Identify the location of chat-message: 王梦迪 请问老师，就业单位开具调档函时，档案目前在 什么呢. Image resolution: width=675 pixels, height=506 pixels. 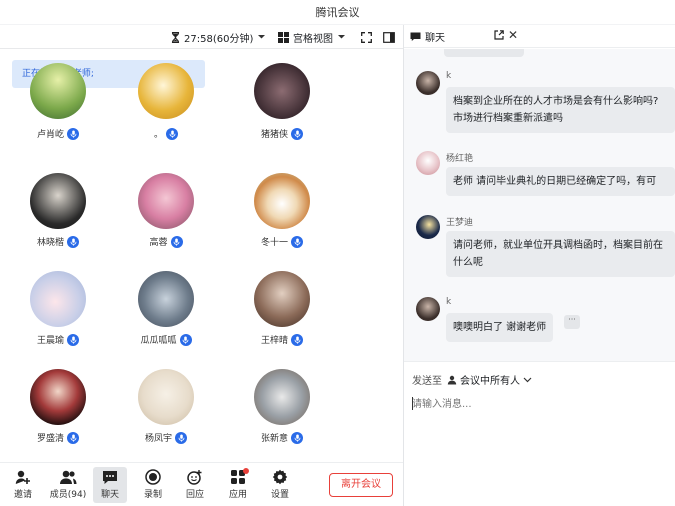
(545, 252).